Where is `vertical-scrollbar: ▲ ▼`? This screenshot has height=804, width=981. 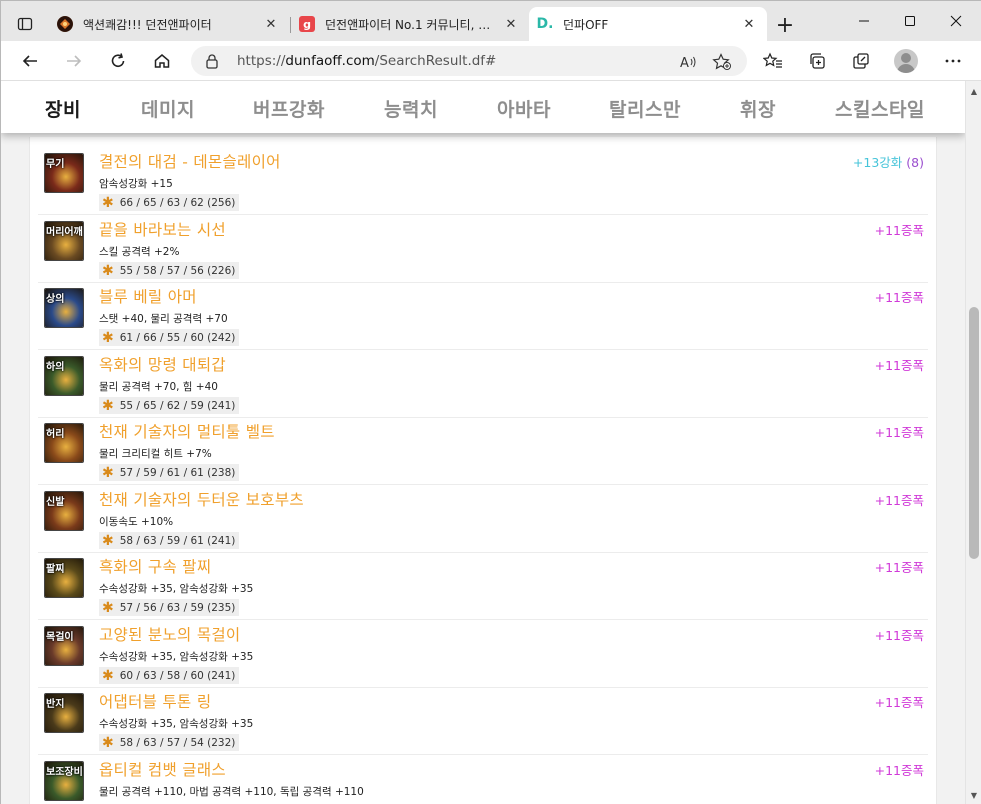
vertical-scrollbar: ▲ ▼ is located at coordinates (973, 442).